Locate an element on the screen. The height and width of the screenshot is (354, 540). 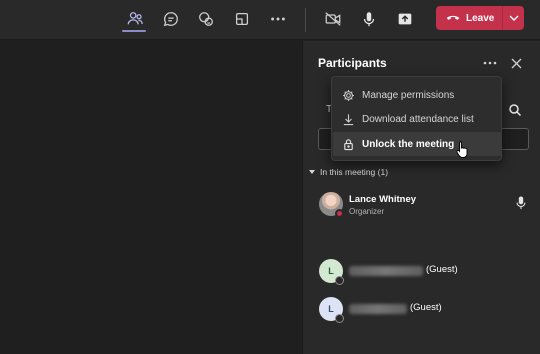
share-tray-icon is located at coordinates (405, 19).